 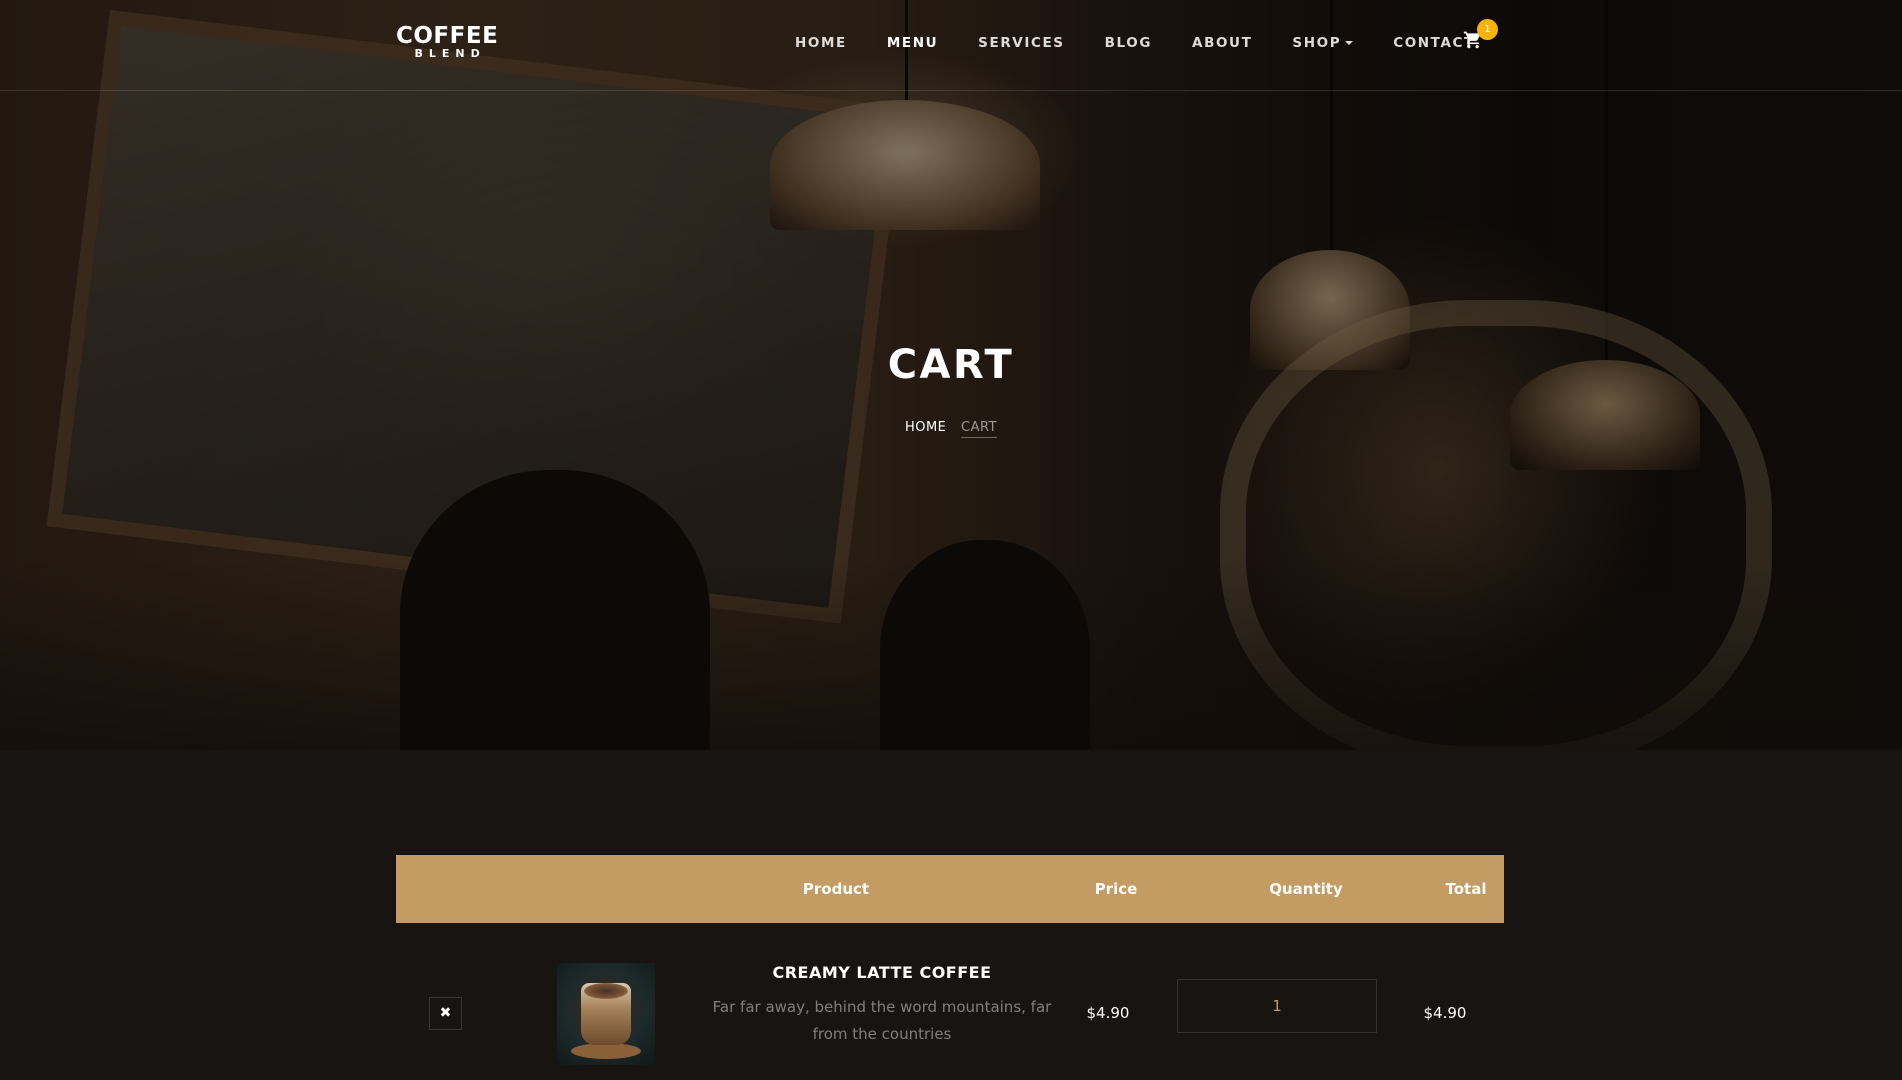 What do you see at coordinates (951, 365) in the screenshot?
I see `page-title: CART` at bounding box center [951, 365].